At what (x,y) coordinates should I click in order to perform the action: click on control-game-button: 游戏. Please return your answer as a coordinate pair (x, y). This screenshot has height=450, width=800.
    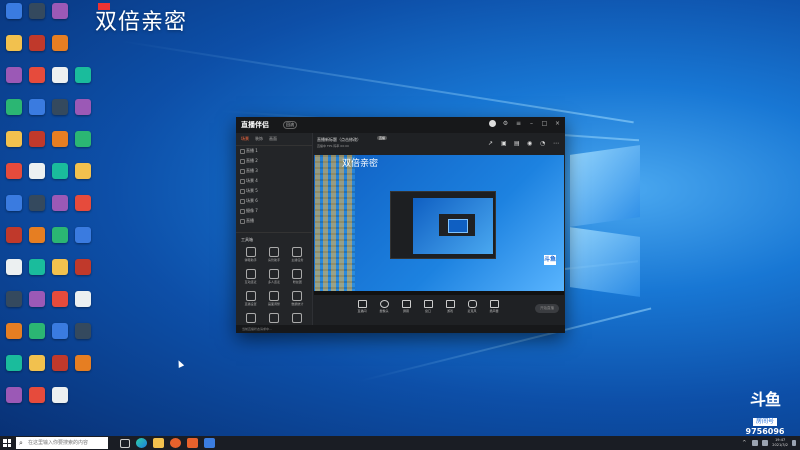
    Looking at the image, I should click on (450, 307).